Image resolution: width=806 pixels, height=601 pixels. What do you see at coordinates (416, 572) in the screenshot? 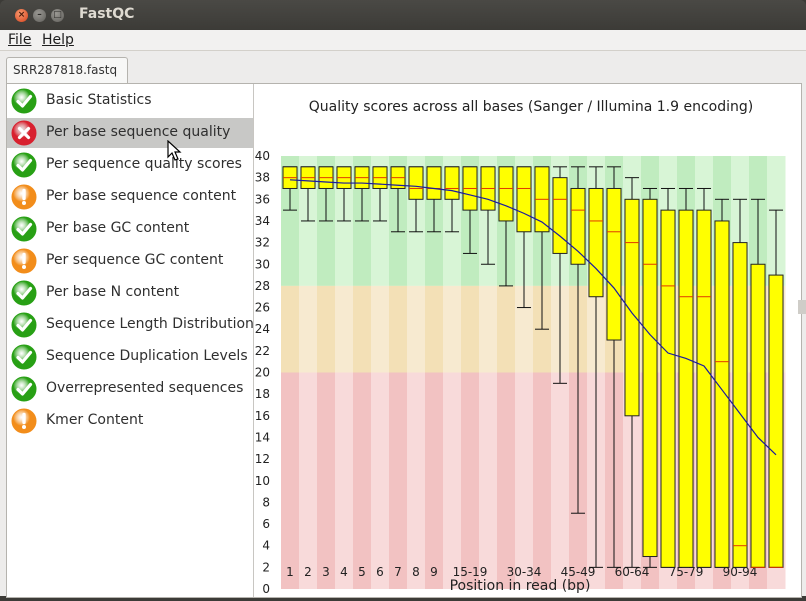
I see `x-tick-label: 8` at bounding box center [416, 572].